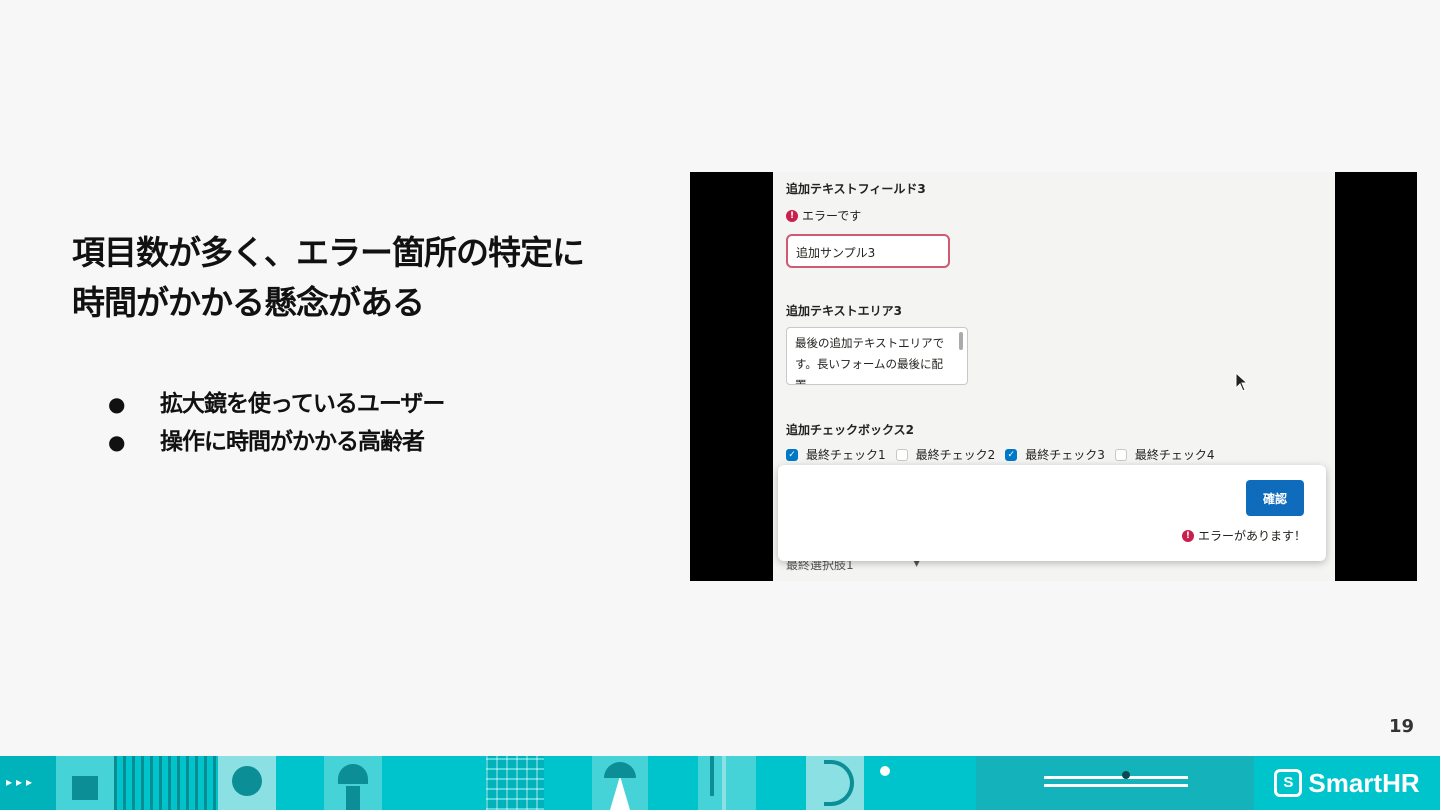 Image resolution: width=1440 pixels, height=810 pixels. I want to click on checkbox-group: ✓ 最終チェック1 最終チェック2 ✓ 最終チェック3 最終チェック4, so click(1005, 454).